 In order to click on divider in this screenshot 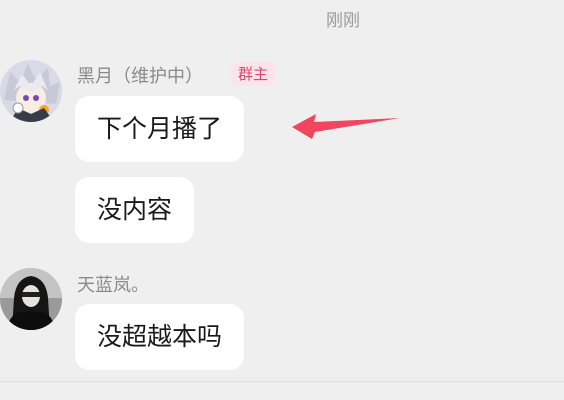, I will do `click(282, 381)`.